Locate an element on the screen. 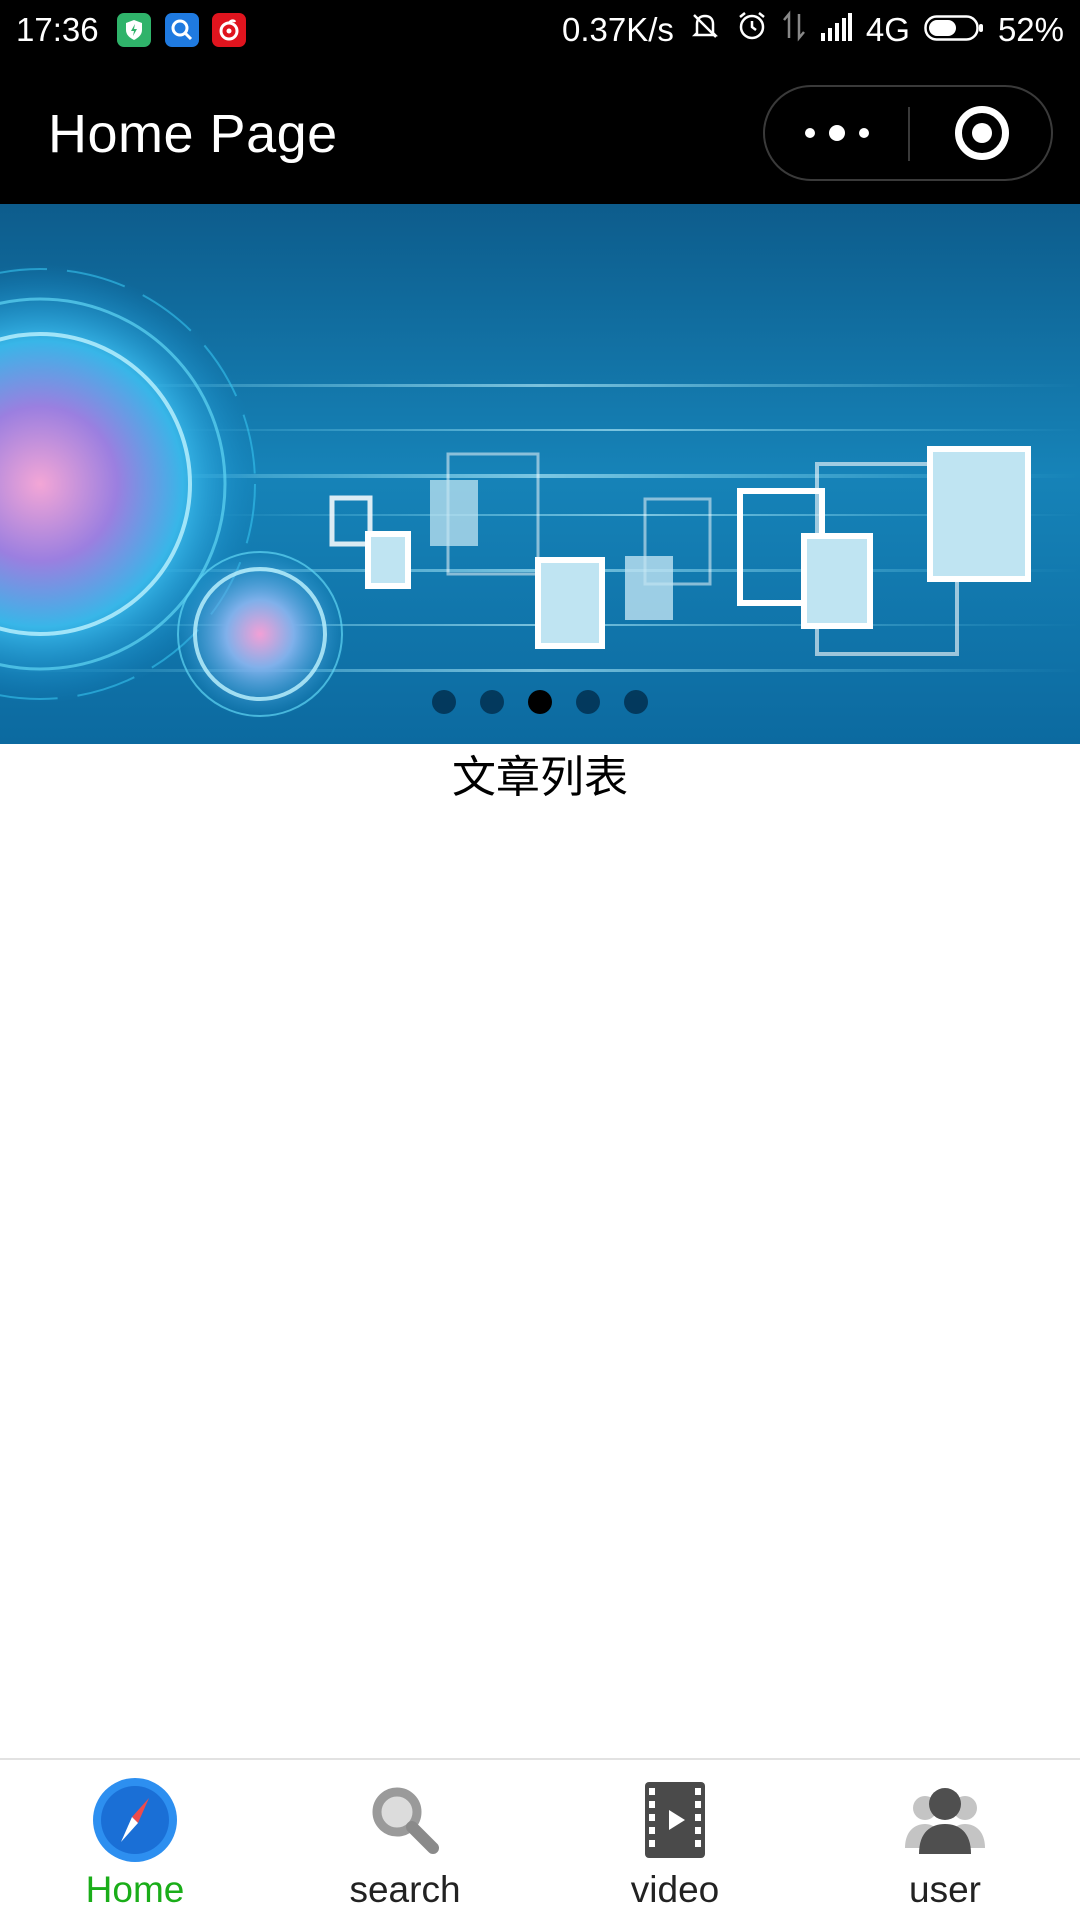 This screenshot has width=1080, height=1920. article-list-title: 文章列表 is located at coordinates (540, 777).